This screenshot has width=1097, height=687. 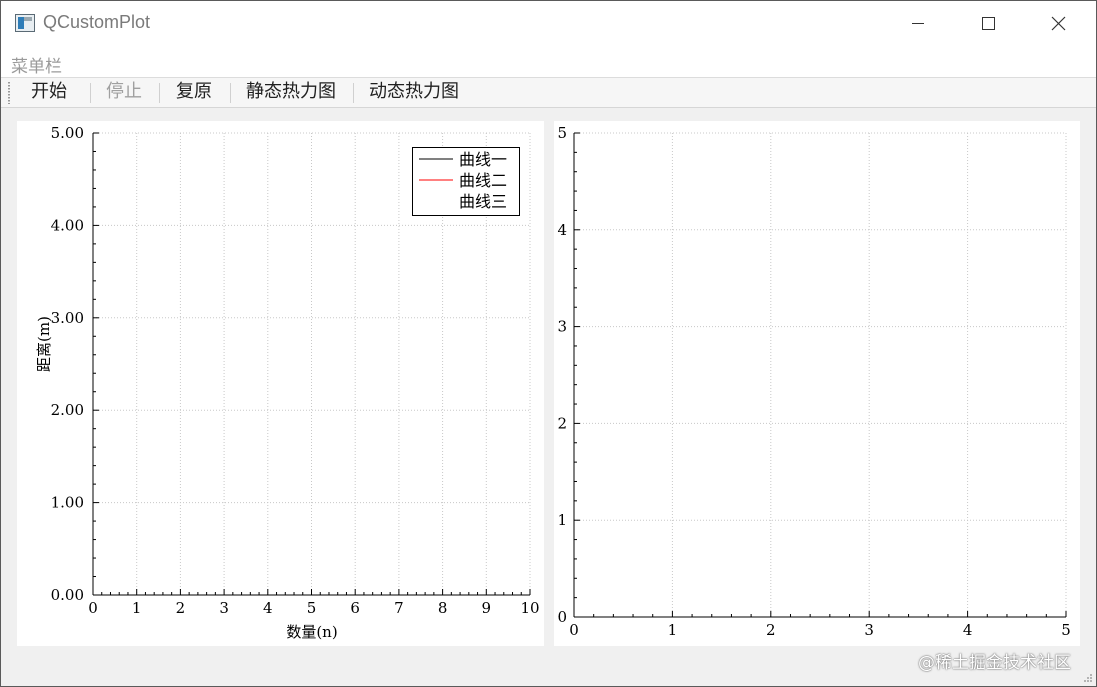 What do you see at coordinates (562, 520) in the screenshot?
I see `y-tick-label: 1` at bounding box center [562, 520].